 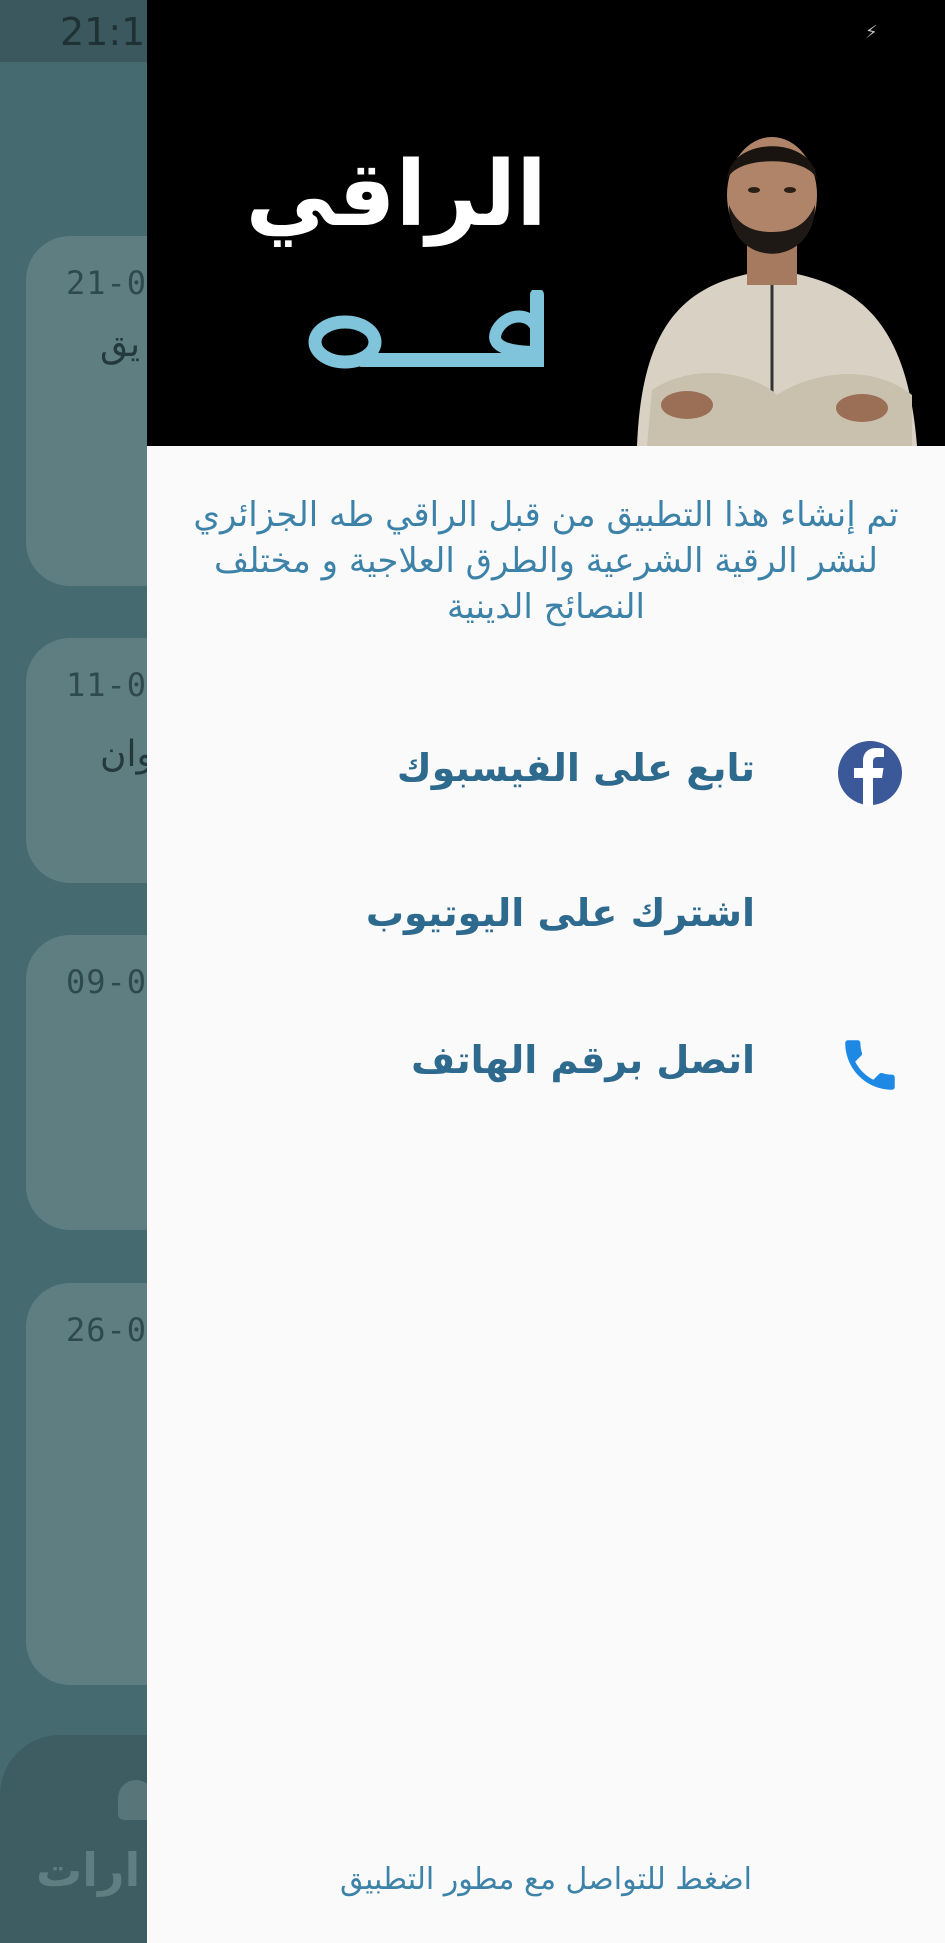 What do you see at coordinates (127, 754) in the screenshot?
I see `card-text: وان` at bounding box center [127, 754].